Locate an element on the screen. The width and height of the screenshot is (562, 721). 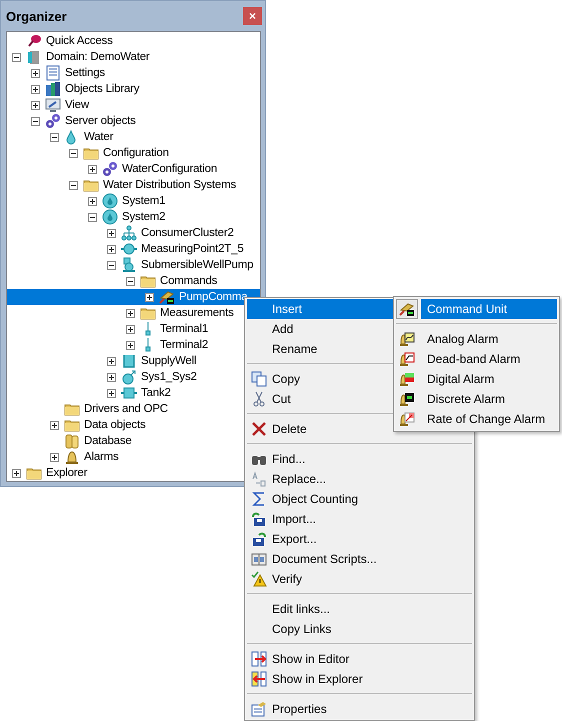
tree-item: SupplyWell is located at coordinates (133, 361).